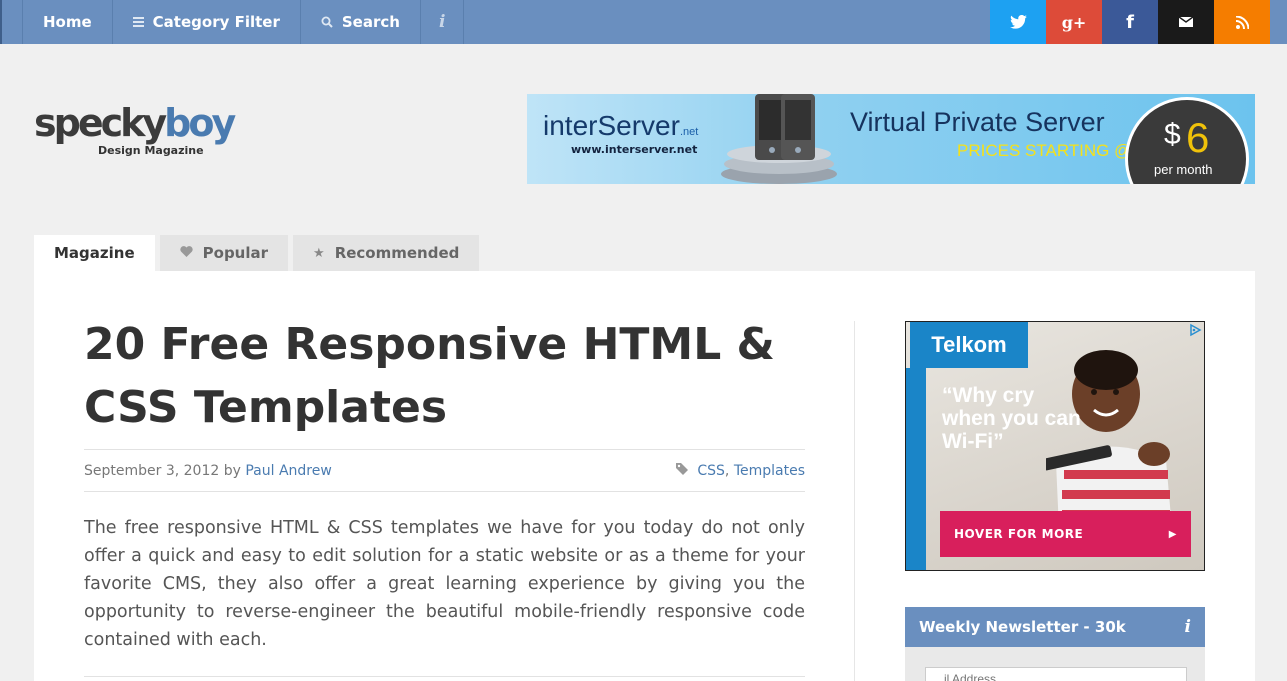 The image size is (1287, 681). I want to click on site-logo: speckyboy Design Magazine, so click(135, 130).